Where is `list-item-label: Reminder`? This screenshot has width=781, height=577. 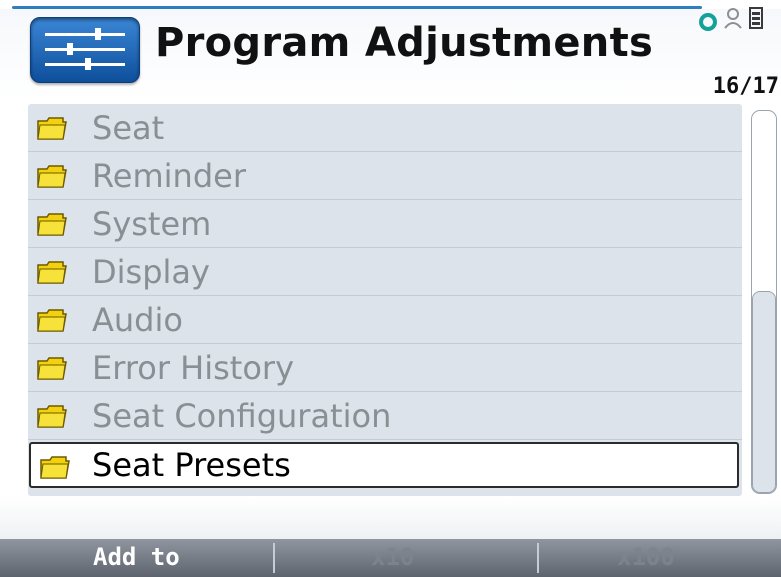 list-item-label: Reminder is located at coordinates (169, 176).